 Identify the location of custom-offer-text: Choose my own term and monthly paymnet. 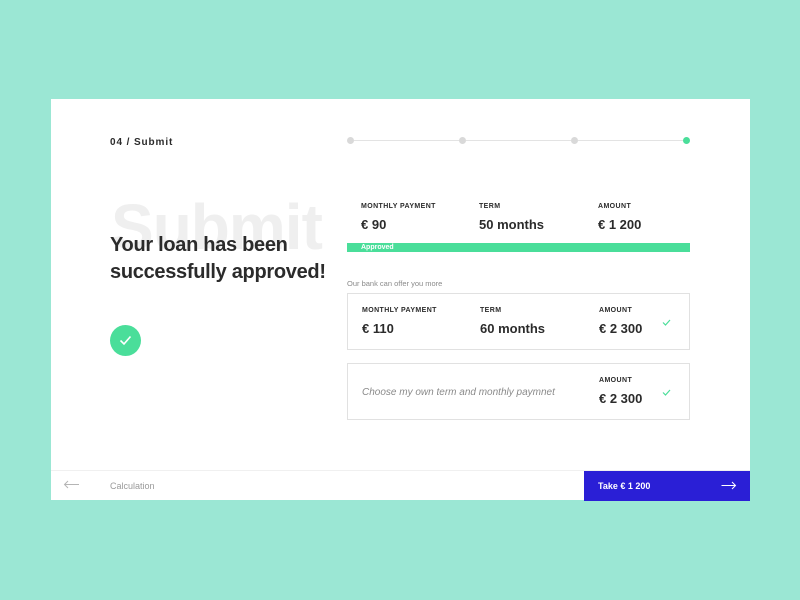
(458, 392).